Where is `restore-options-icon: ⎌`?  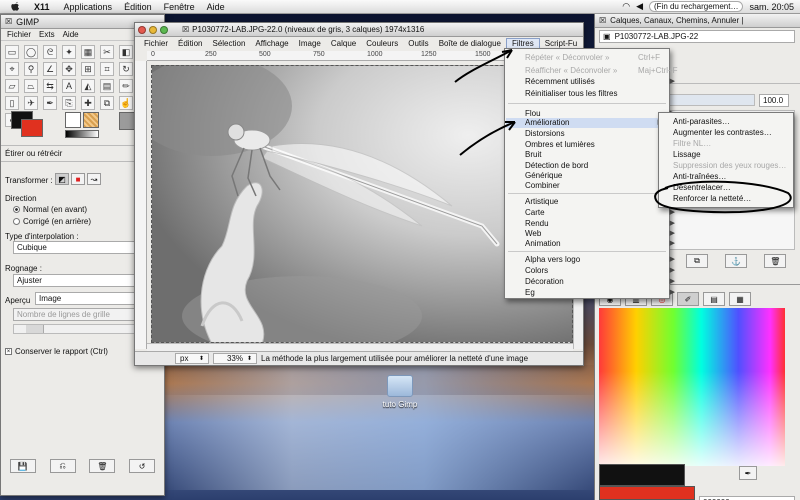
restore-options-icon: ⎌ is located at coordinates (62, 466).